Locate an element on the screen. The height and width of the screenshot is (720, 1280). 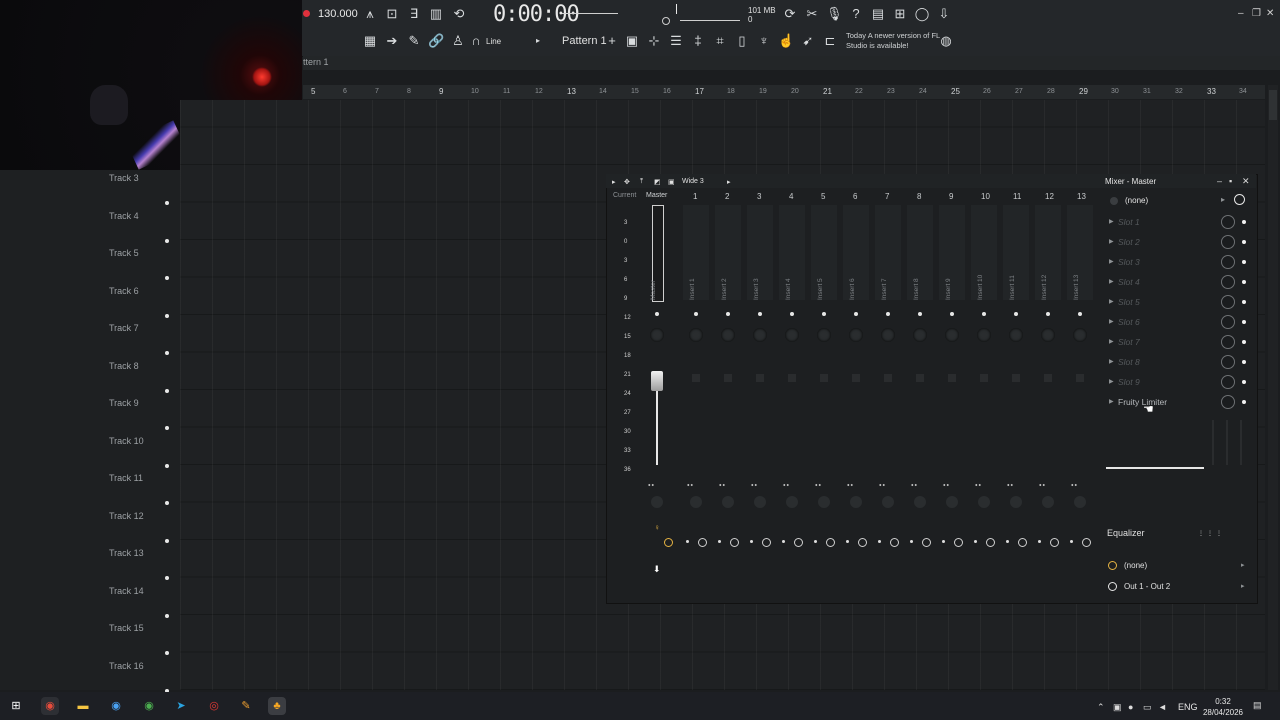
tempo-tap-icon: ➹ is located at coordinates (808, 41).